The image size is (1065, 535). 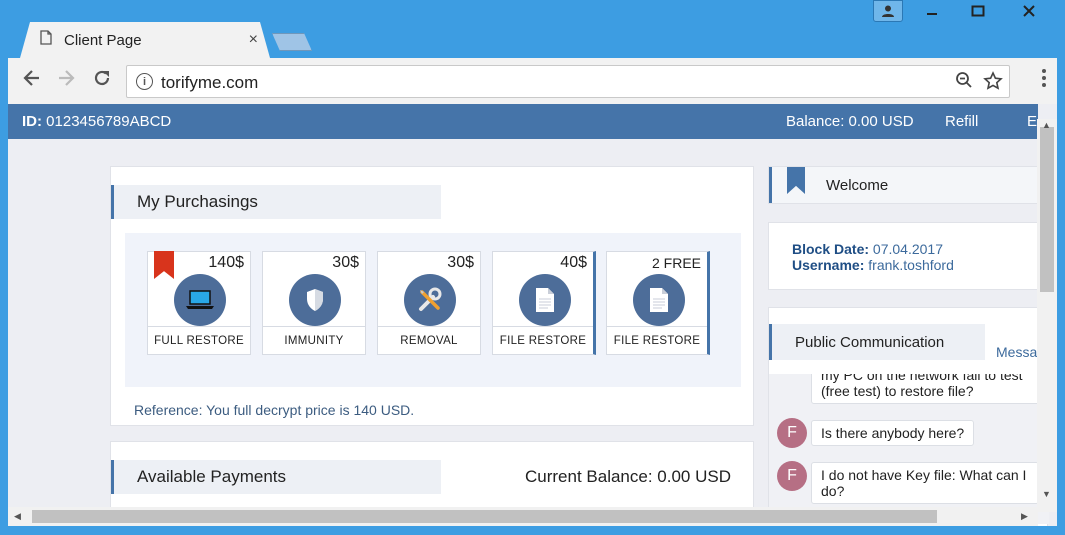 I want to click on reload-icon, so click(x=102, y=81).